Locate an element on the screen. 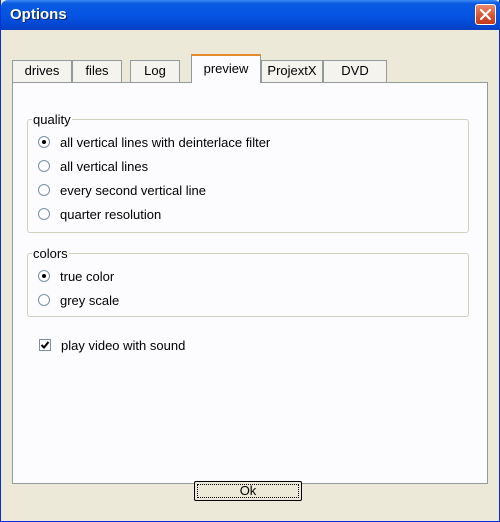 This screenshot has height=522, width=500. tab-log: Log is located at coordinates (155, 71).